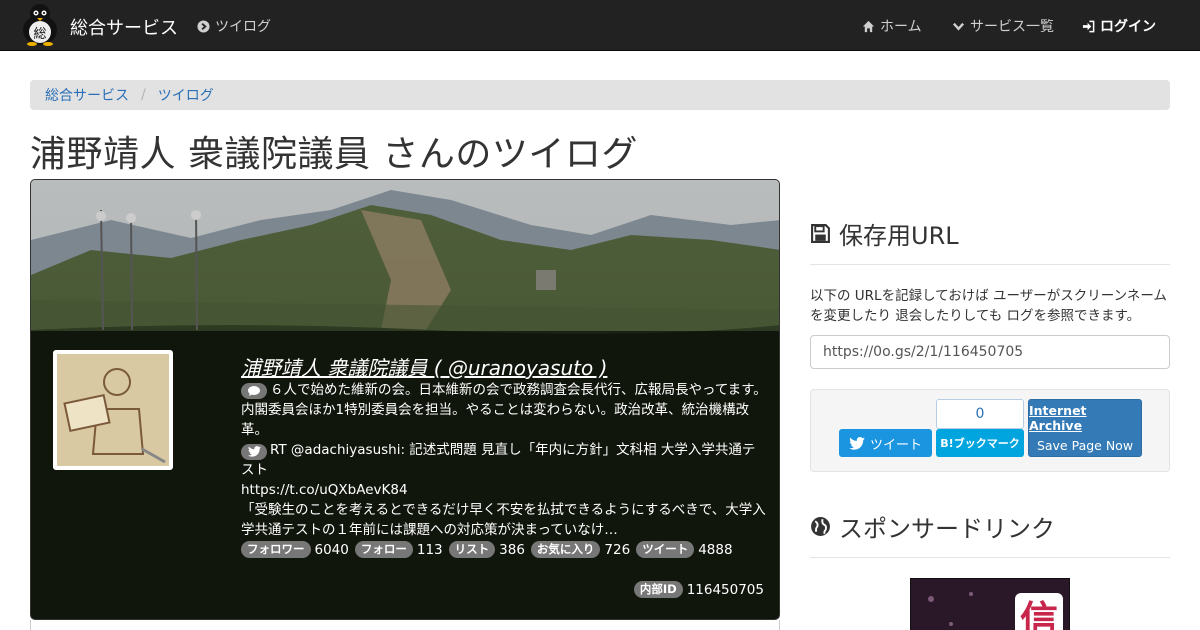 Image resolution: width=1200 pixels, height=630 pixels. Describe the element at coordinates (383, 549) in the screenshot. I see `following-badge: フォロー` at that location.